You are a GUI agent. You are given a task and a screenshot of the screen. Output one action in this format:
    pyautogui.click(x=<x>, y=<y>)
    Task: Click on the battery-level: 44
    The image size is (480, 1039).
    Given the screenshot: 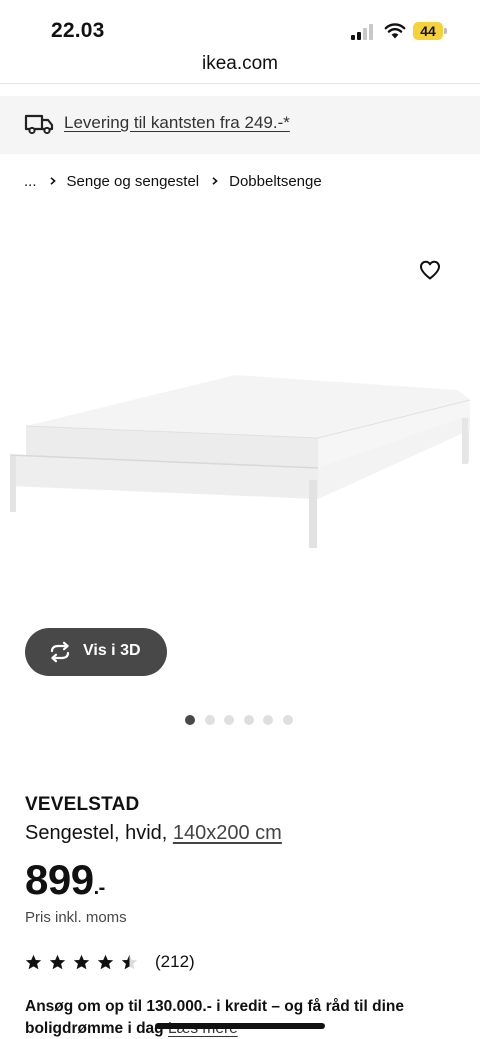 What is the action you would take?
    pyautogui.click(x=428, y=31)
    